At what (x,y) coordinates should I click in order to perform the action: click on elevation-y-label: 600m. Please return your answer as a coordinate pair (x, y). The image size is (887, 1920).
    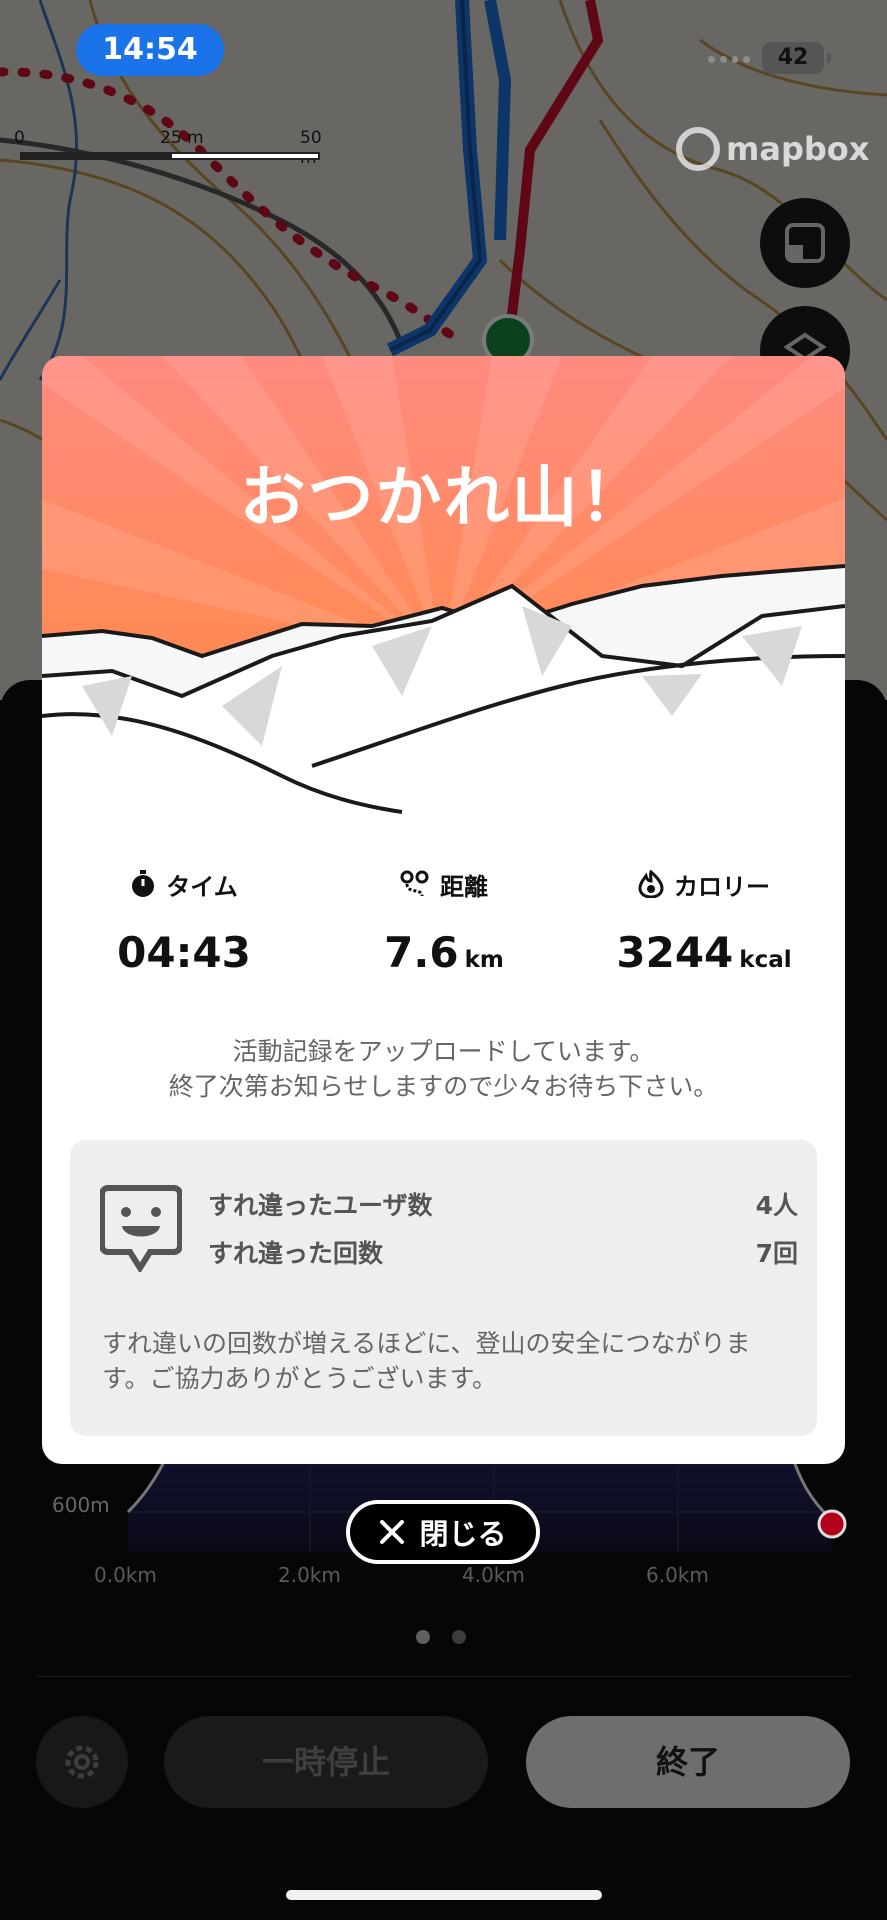
    Looking at the image, I should click on (81, 1505).